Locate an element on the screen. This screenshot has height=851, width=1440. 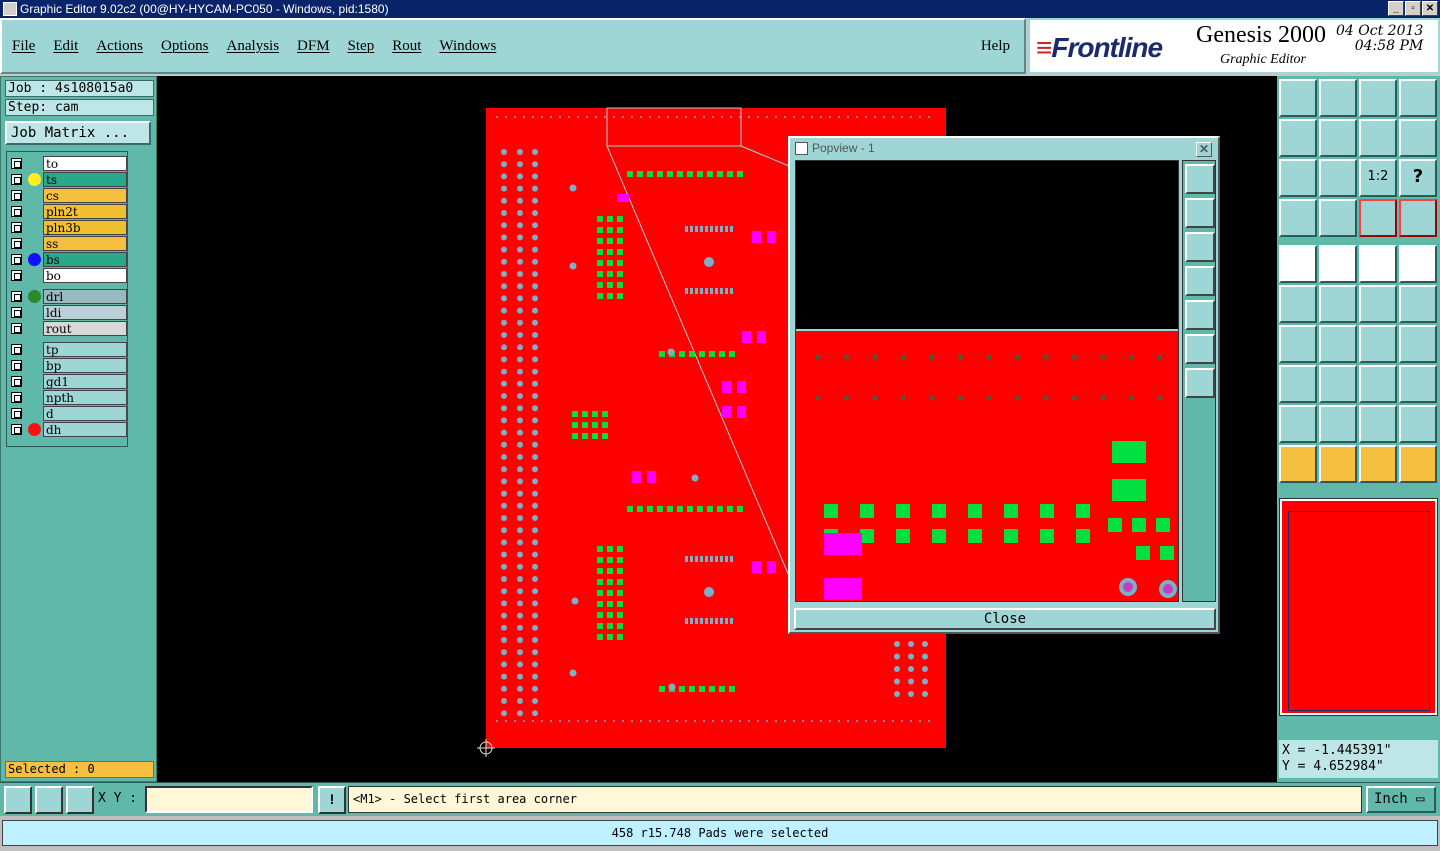
layer-row-npth: npth is located at coordinates (68, 397).